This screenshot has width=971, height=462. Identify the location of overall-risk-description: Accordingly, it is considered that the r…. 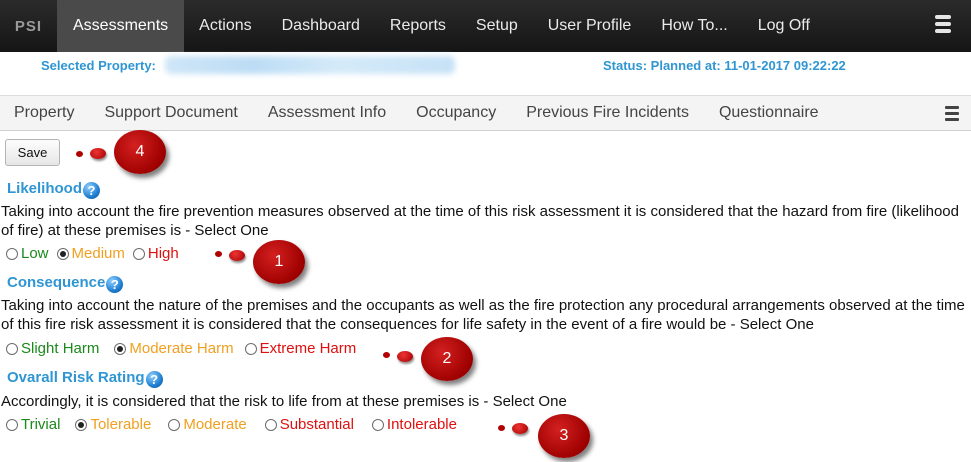
(284, 401).